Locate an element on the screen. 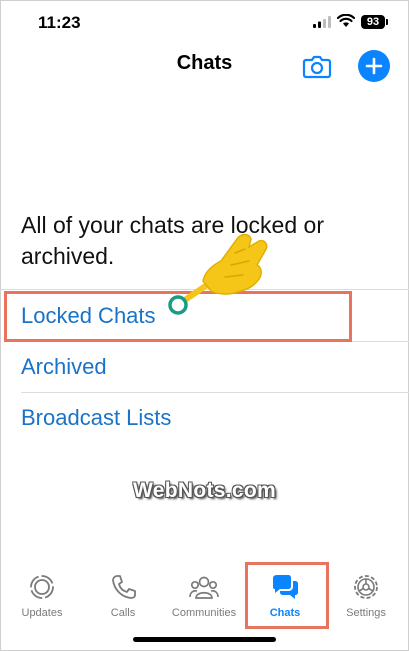 Image resolution: width=409 pixels, height=651 pixels. tab-calls: Calls is located at coordinates (123, 591).